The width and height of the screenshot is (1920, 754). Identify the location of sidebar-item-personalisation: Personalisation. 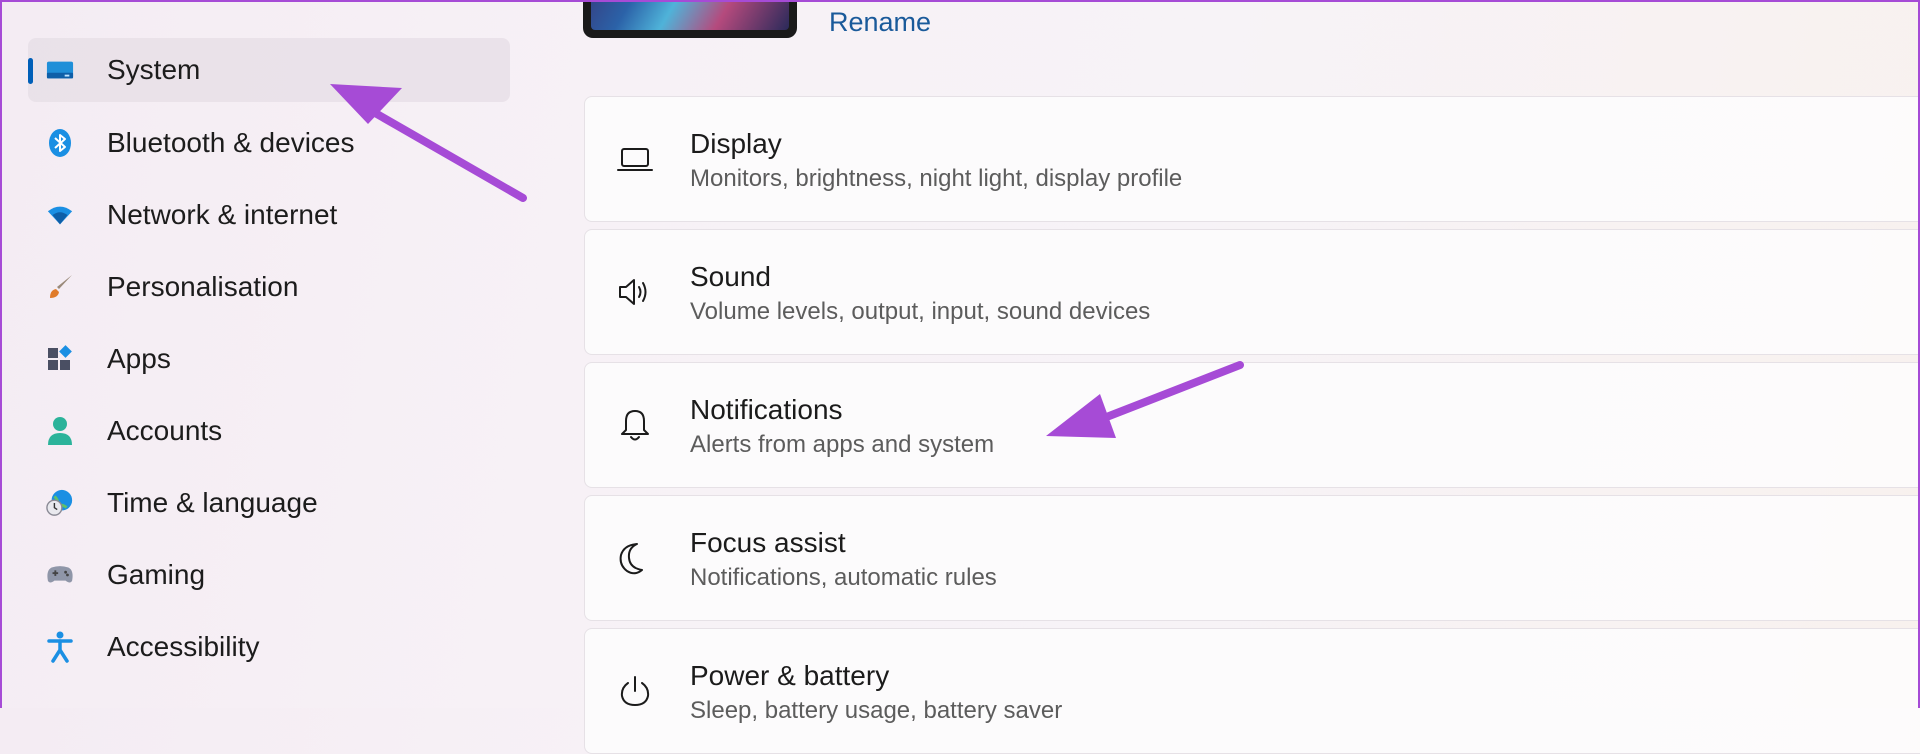
(269, 287).